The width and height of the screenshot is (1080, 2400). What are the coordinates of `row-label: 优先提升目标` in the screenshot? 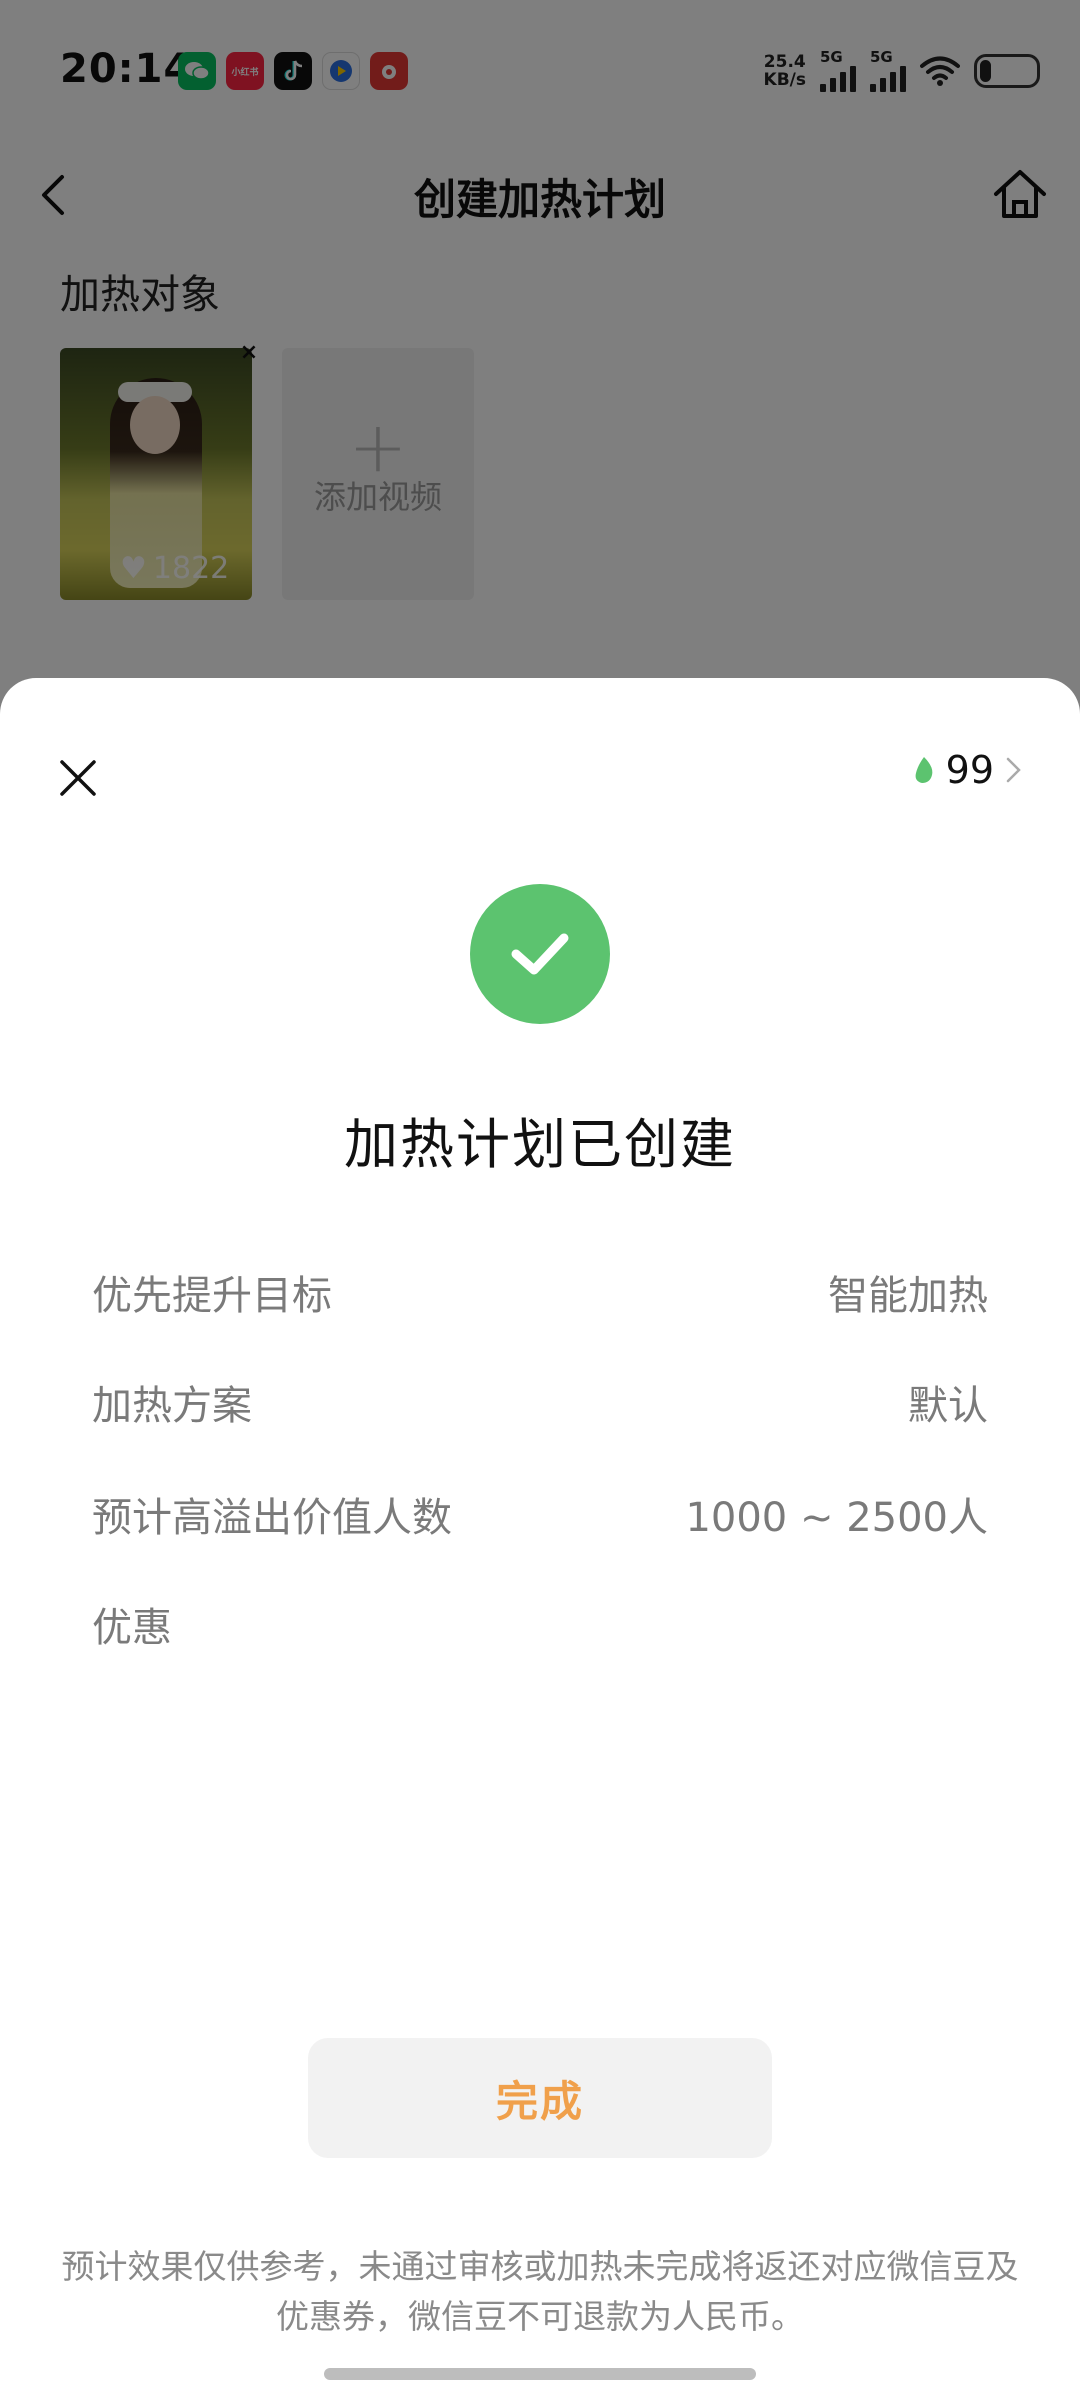 It's located at (212, 1296).